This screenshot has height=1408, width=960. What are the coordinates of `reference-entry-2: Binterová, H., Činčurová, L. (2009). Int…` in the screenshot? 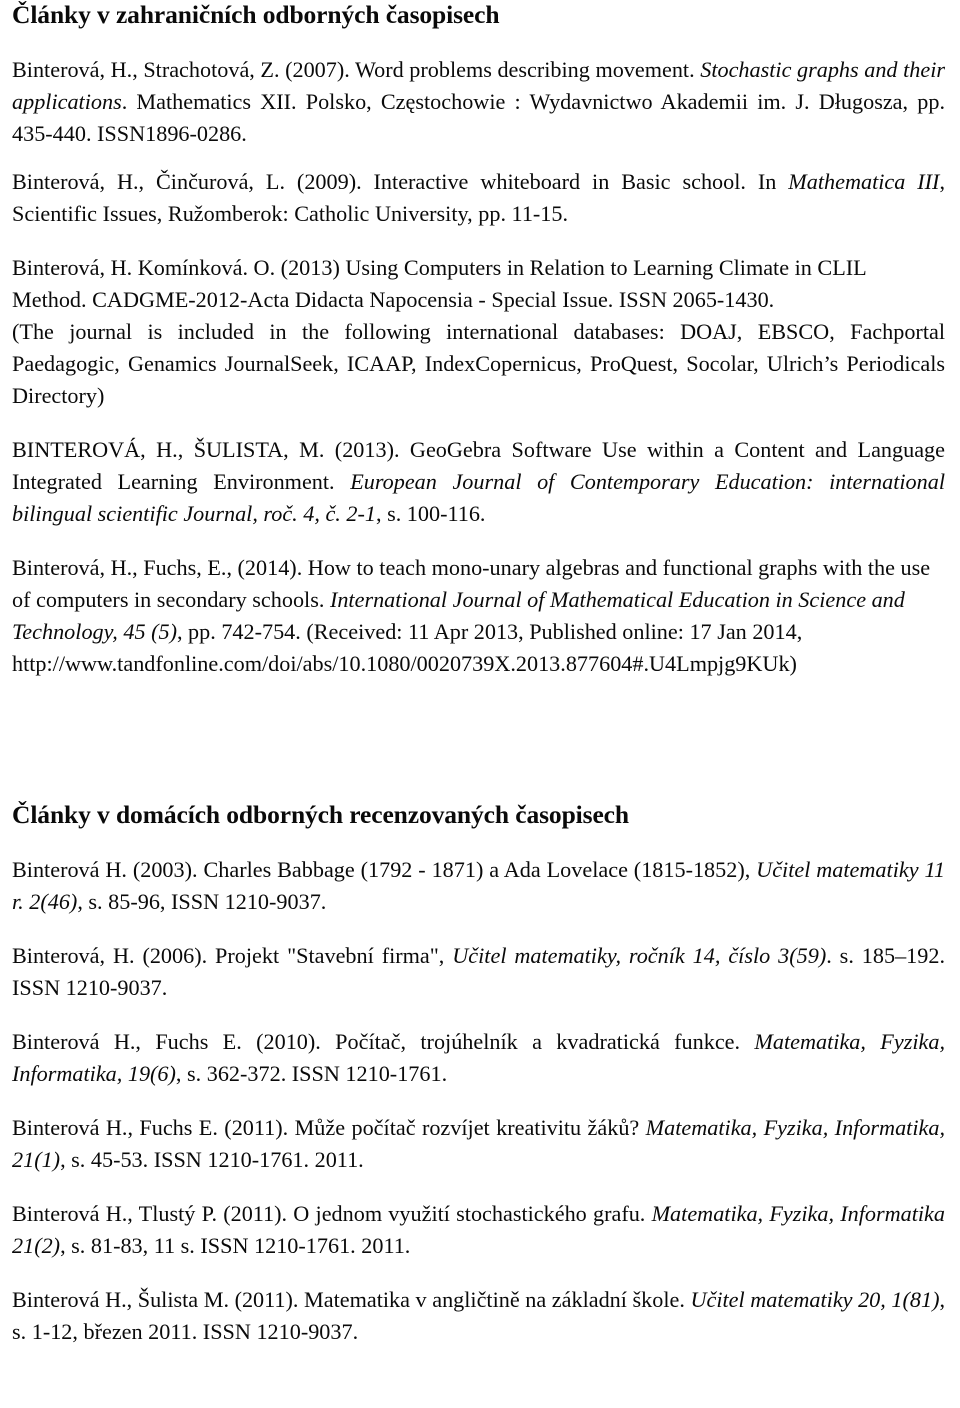 It's located at (478, 198).